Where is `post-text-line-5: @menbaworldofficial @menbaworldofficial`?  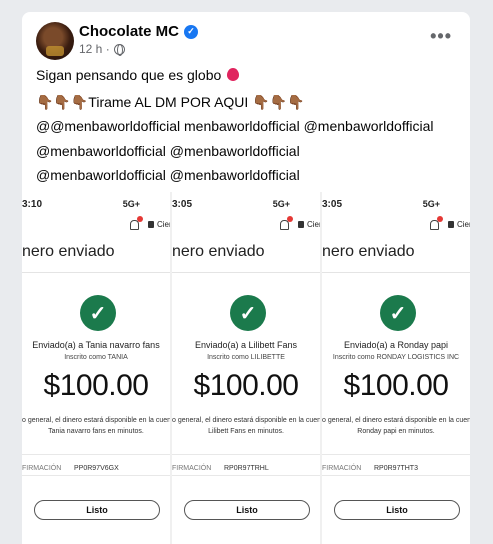
post-text-line-5: @menbaworldofficial @menbaworldofficial is located at coordinates (168, 175).